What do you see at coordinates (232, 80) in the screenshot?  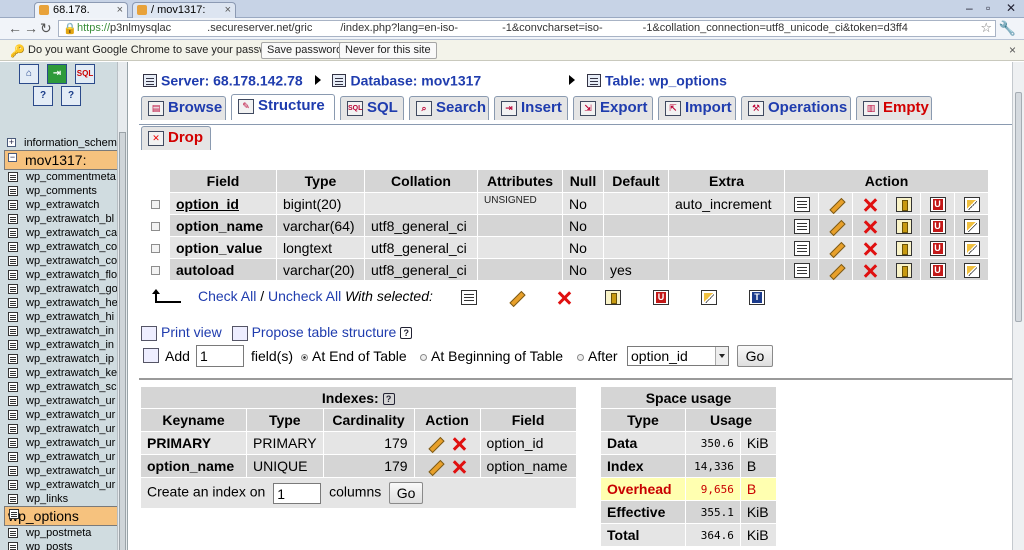 I see `breadcrumb-server: Server: 68.178.142.78` at bounding box center [232, 80].